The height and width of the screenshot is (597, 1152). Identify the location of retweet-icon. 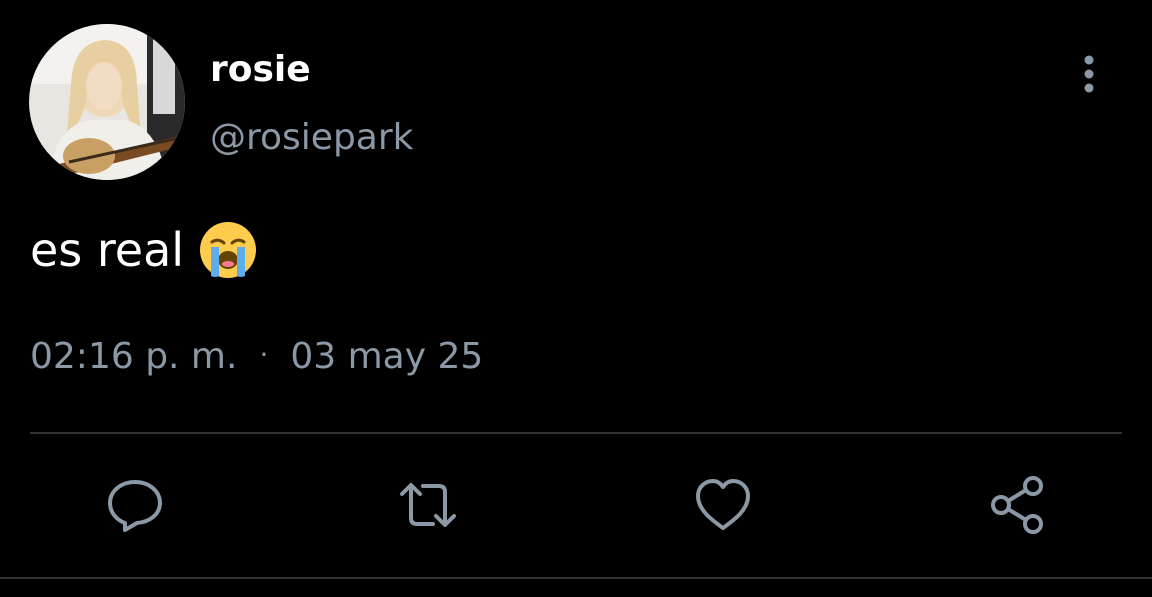
(428, 505).